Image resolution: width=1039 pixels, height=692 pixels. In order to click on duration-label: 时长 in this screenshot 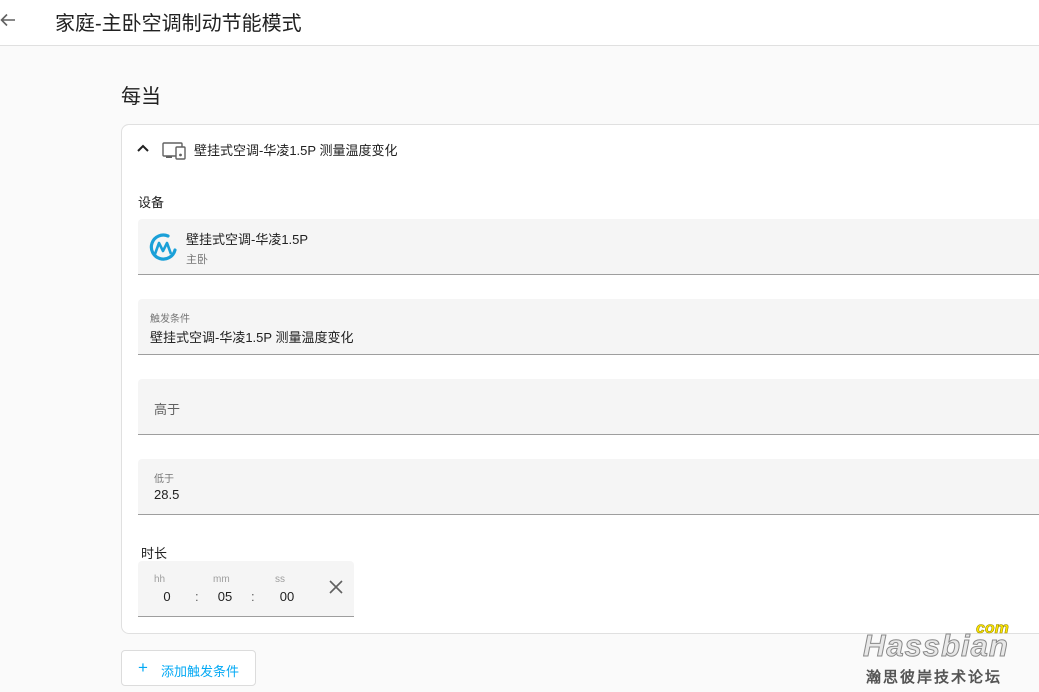, I will do `click(154, 553)`.